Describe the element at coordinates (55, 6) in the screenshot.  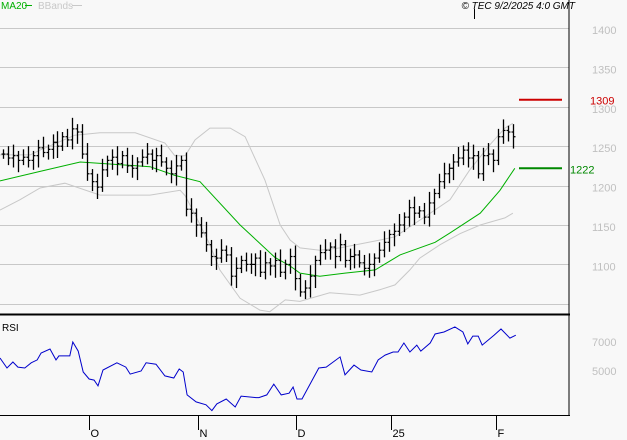
I see `legend-bbands-label: BBands` at that location.